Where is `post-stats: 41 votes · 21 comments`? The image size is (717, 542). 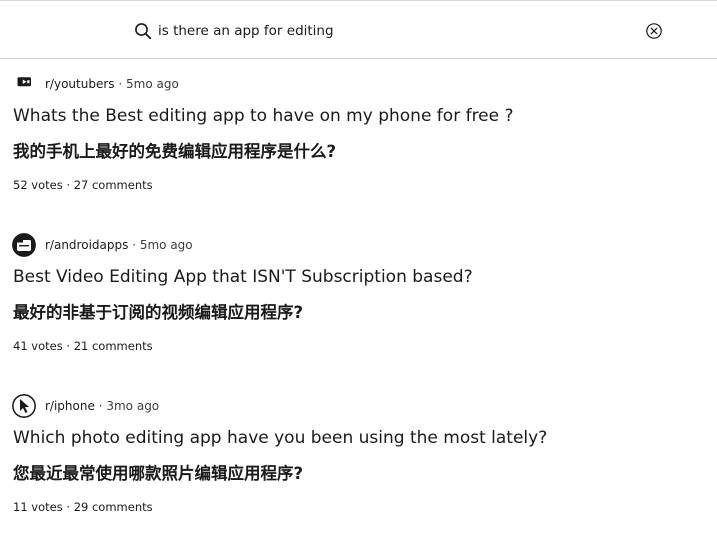
post-stats: 41 votes · 21 comments is located at coordinates (83, 346).